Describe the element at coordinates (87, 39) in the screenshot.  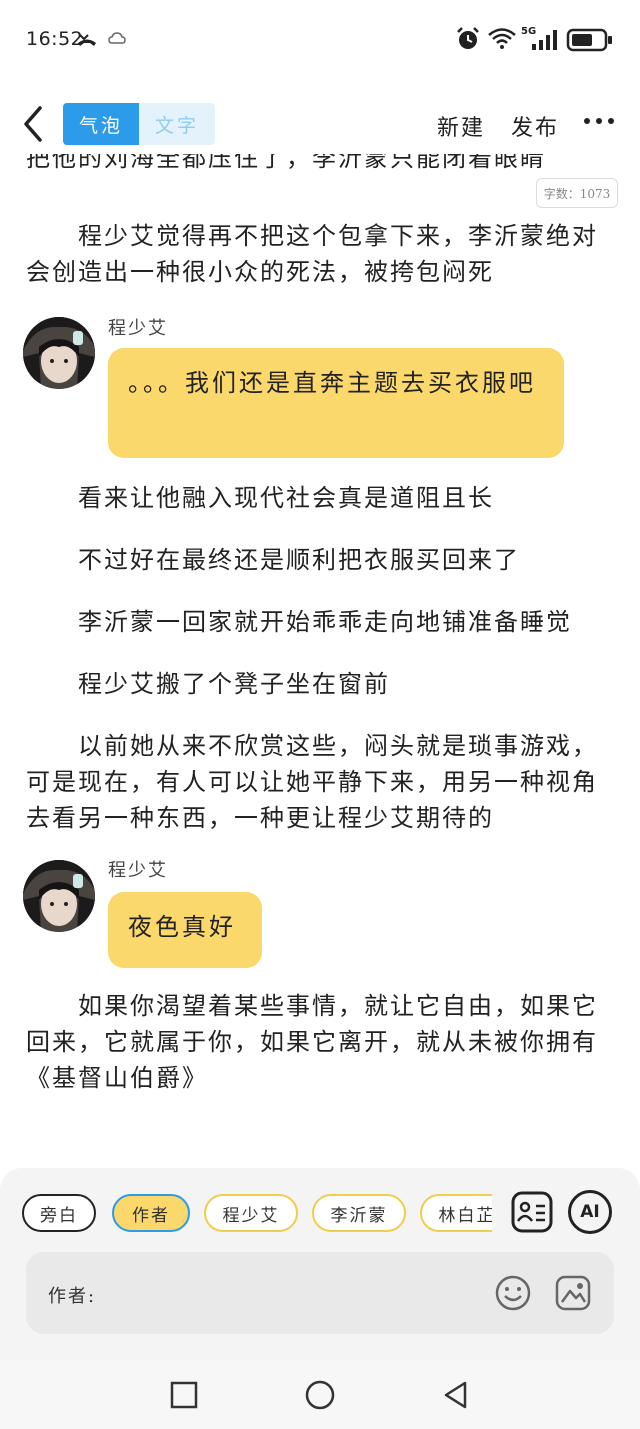
I see `missed-call-icon` at that location.